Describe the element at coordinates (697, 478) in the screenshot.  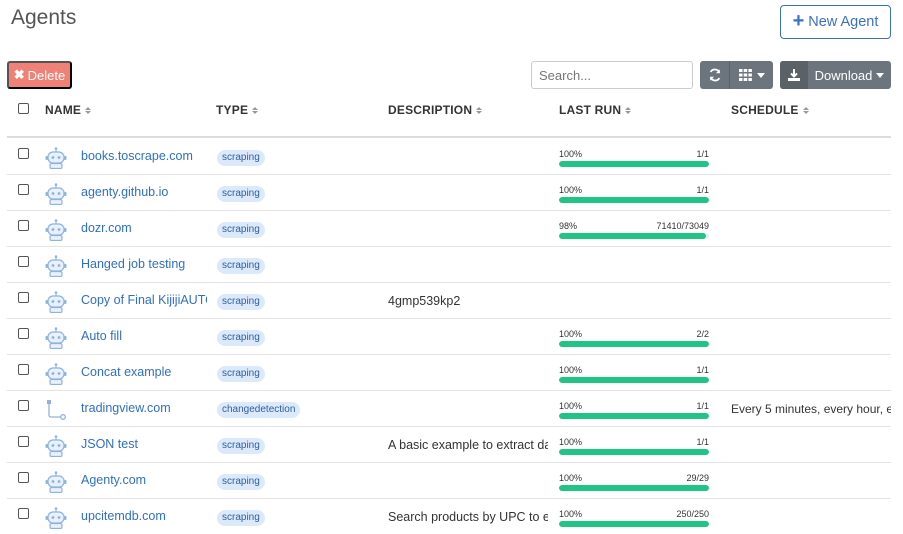
I see `last-run-count: 29/29` at that location.